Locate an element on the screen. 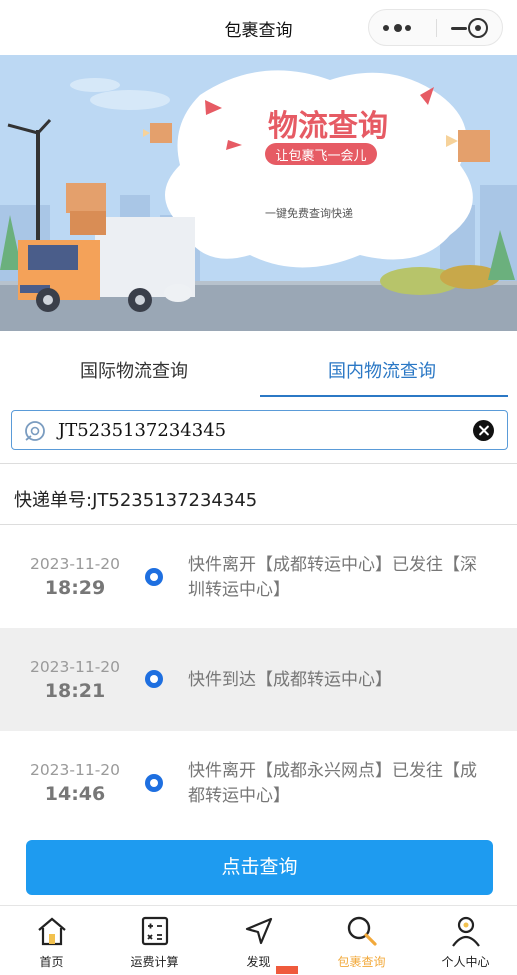 The height and width of the screenshot is (975, 517). tracking-search-input: JT5235137234345 is located at coordinates (259, 430).